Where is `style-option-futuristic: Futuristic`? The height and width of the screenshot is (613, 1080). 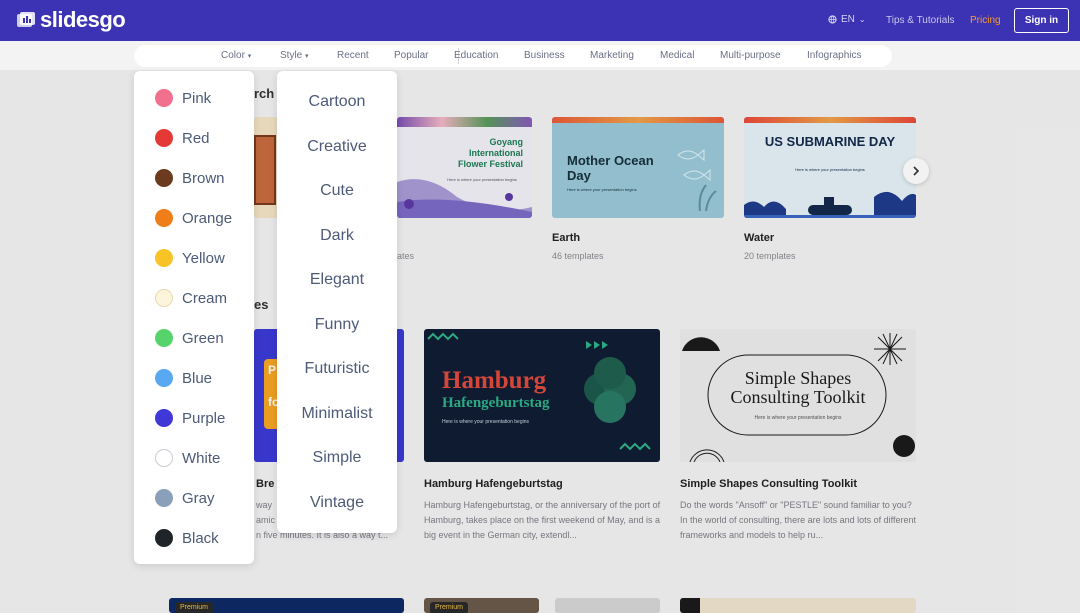
style-option-futuristic: Futuristic is located at coordinates (337, 369).